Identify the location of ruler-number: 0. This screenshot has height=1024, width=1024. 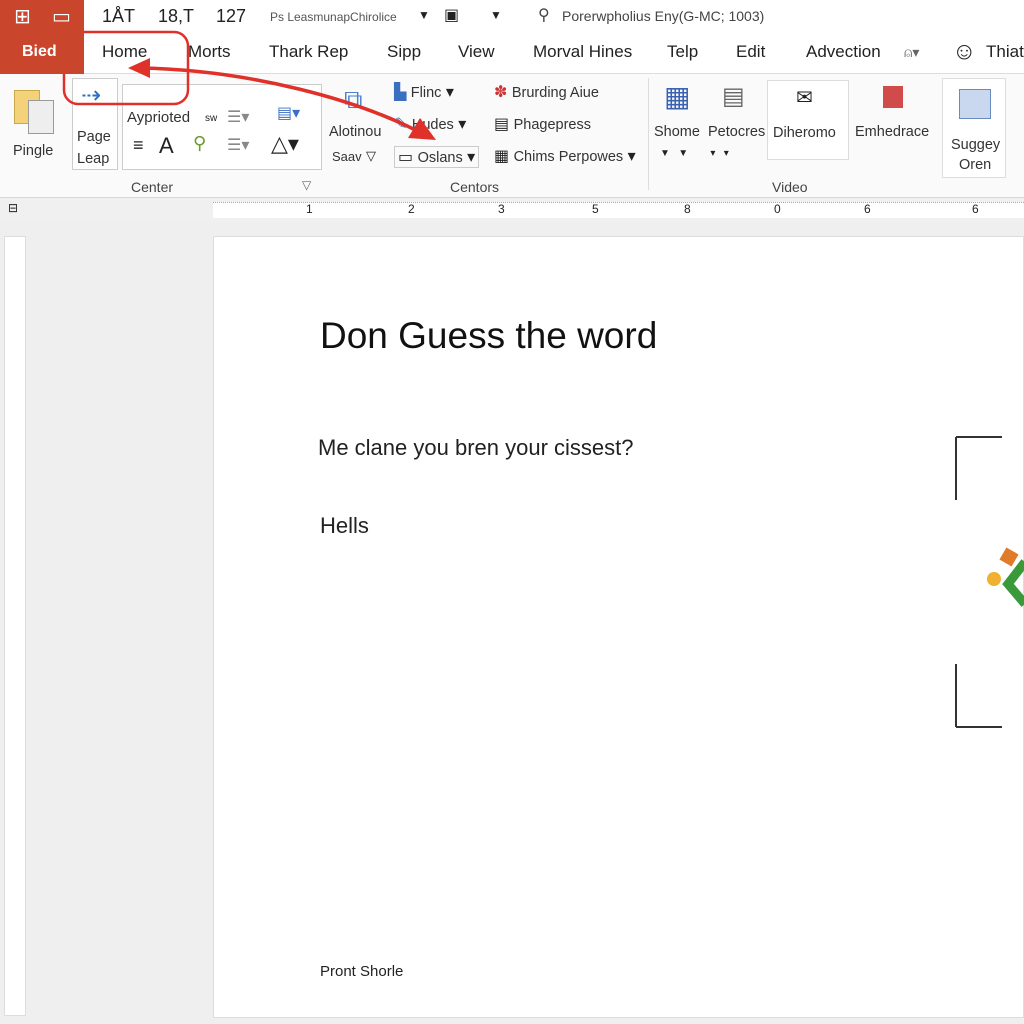
(777, 209).